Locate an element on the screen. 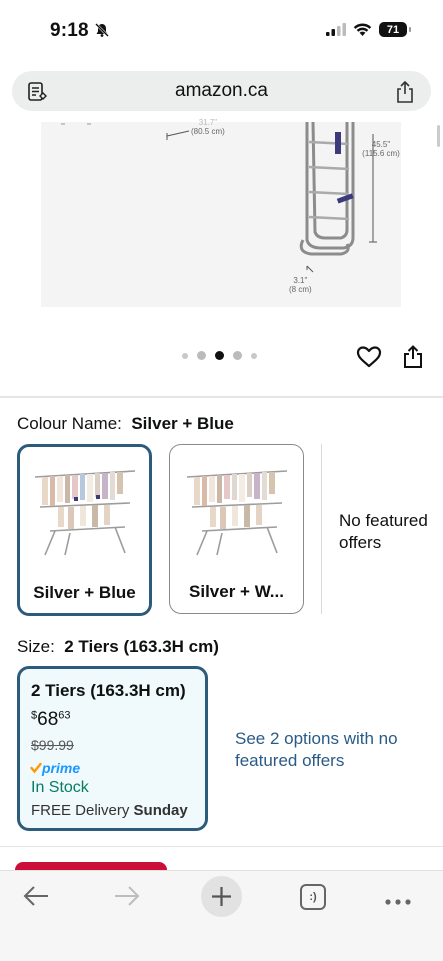 Image resolution: width=443 pixels, height=961 pixels. price-fraction: 63 is located at coordinates (64, 715).